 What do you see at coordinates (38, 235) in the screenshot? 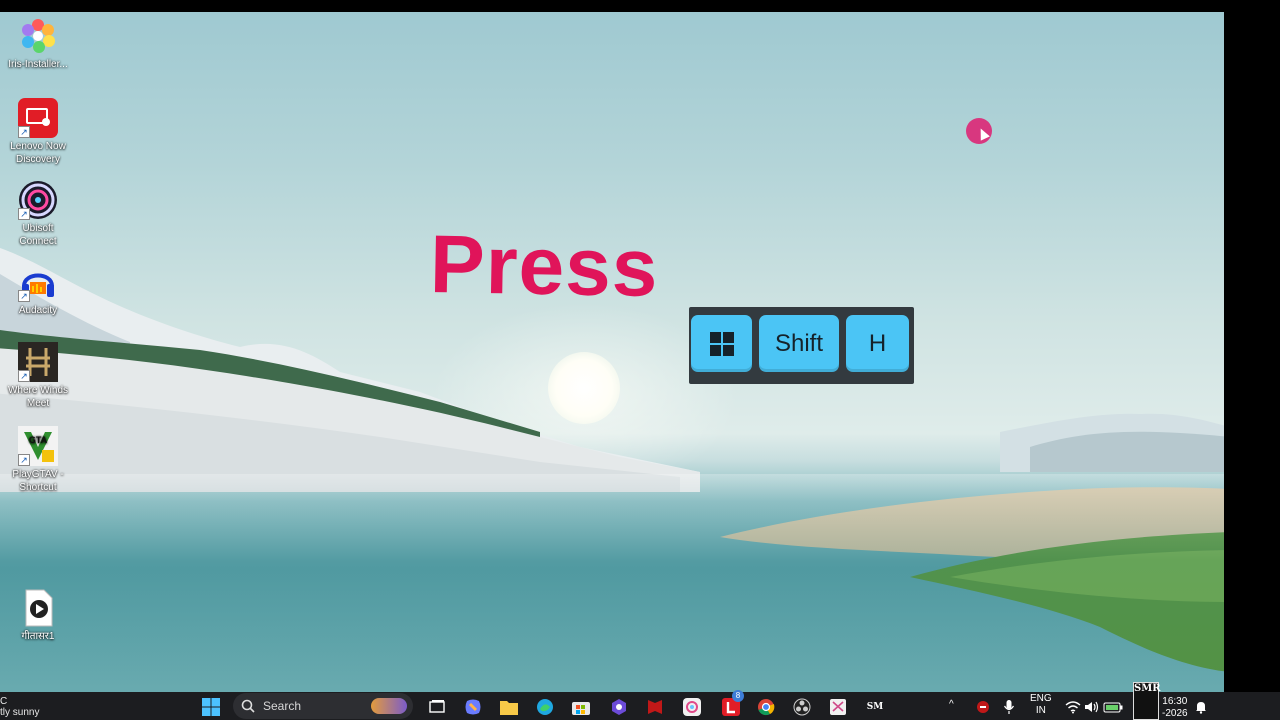
I see `desktop-icon-label: Ubisoft Connect` at bounding box center [38, 235].